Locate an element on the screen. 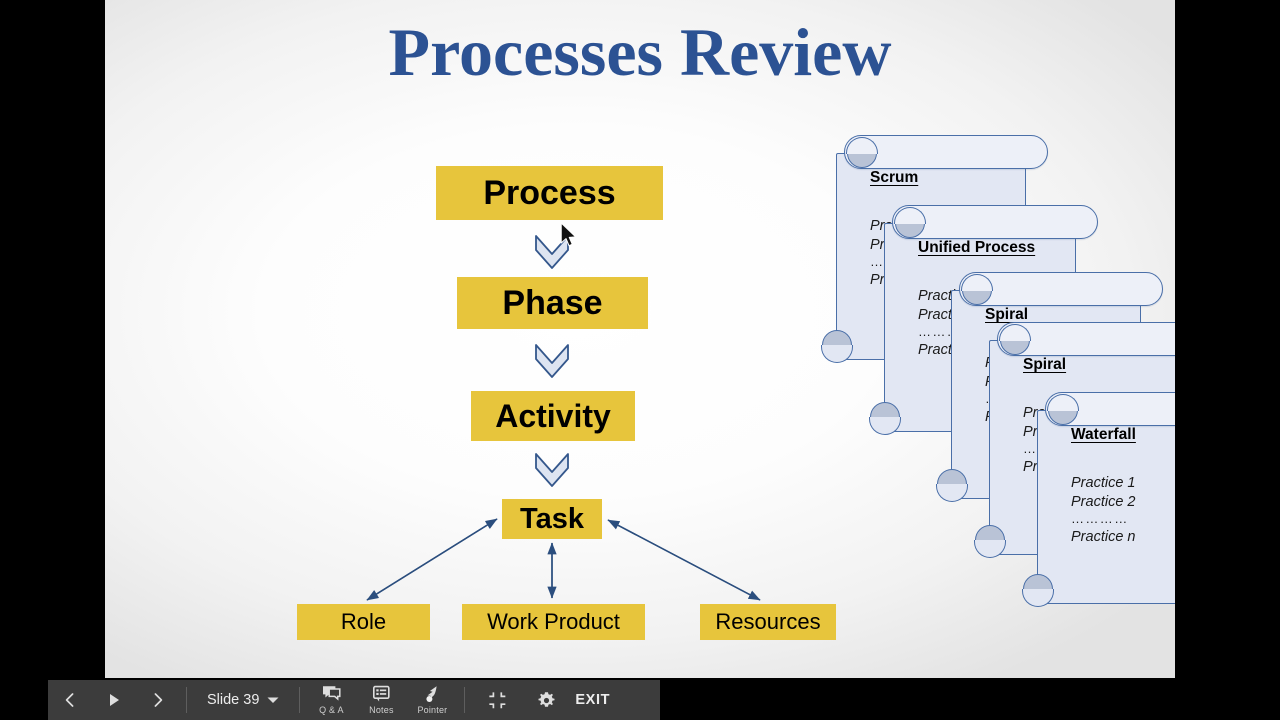 This screenshot has width=1280, height=720. attribute-box-role: Role is located at coordinates (363, 622).